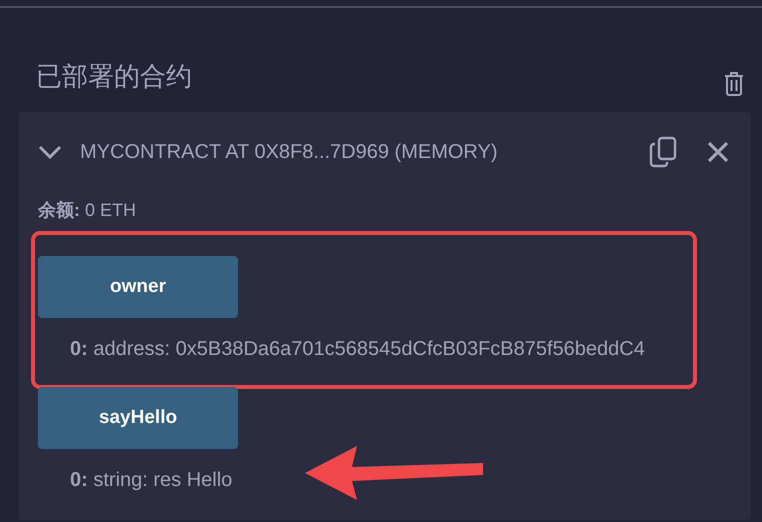 The image size is (762, 522). I want to click on trash-icon, so click(734, 83).